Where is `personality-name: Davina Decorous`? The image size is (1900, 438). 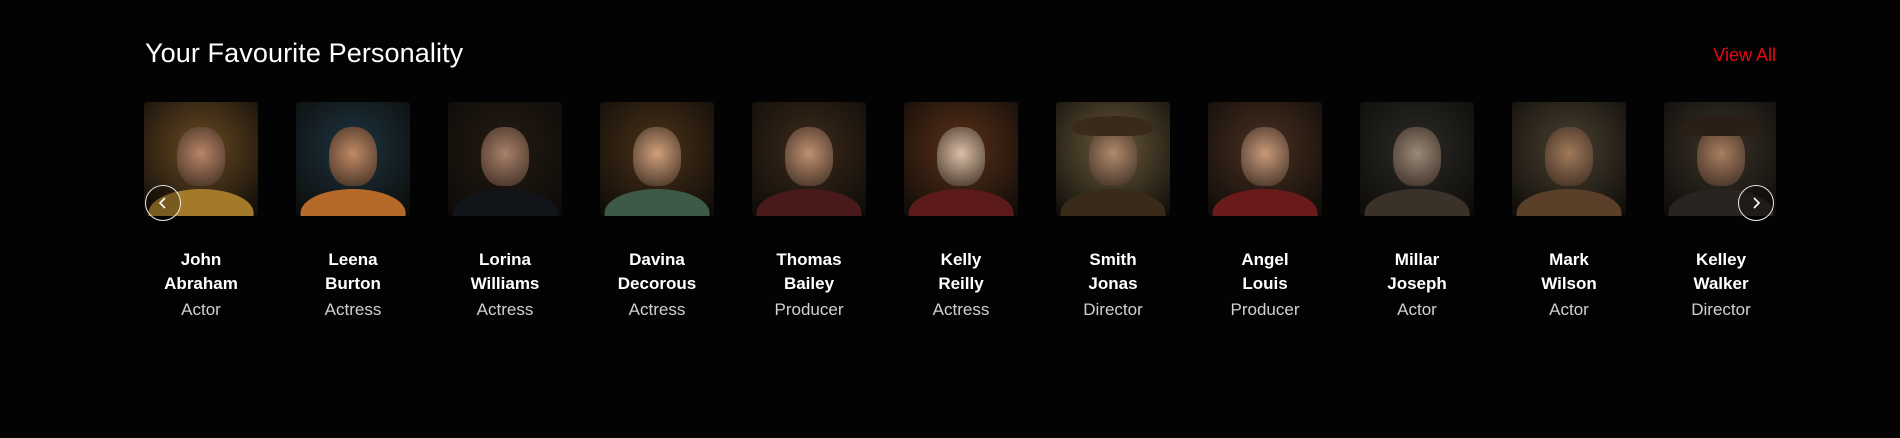 personality-name: Davina Decorous is located at coordinates (657, 272).